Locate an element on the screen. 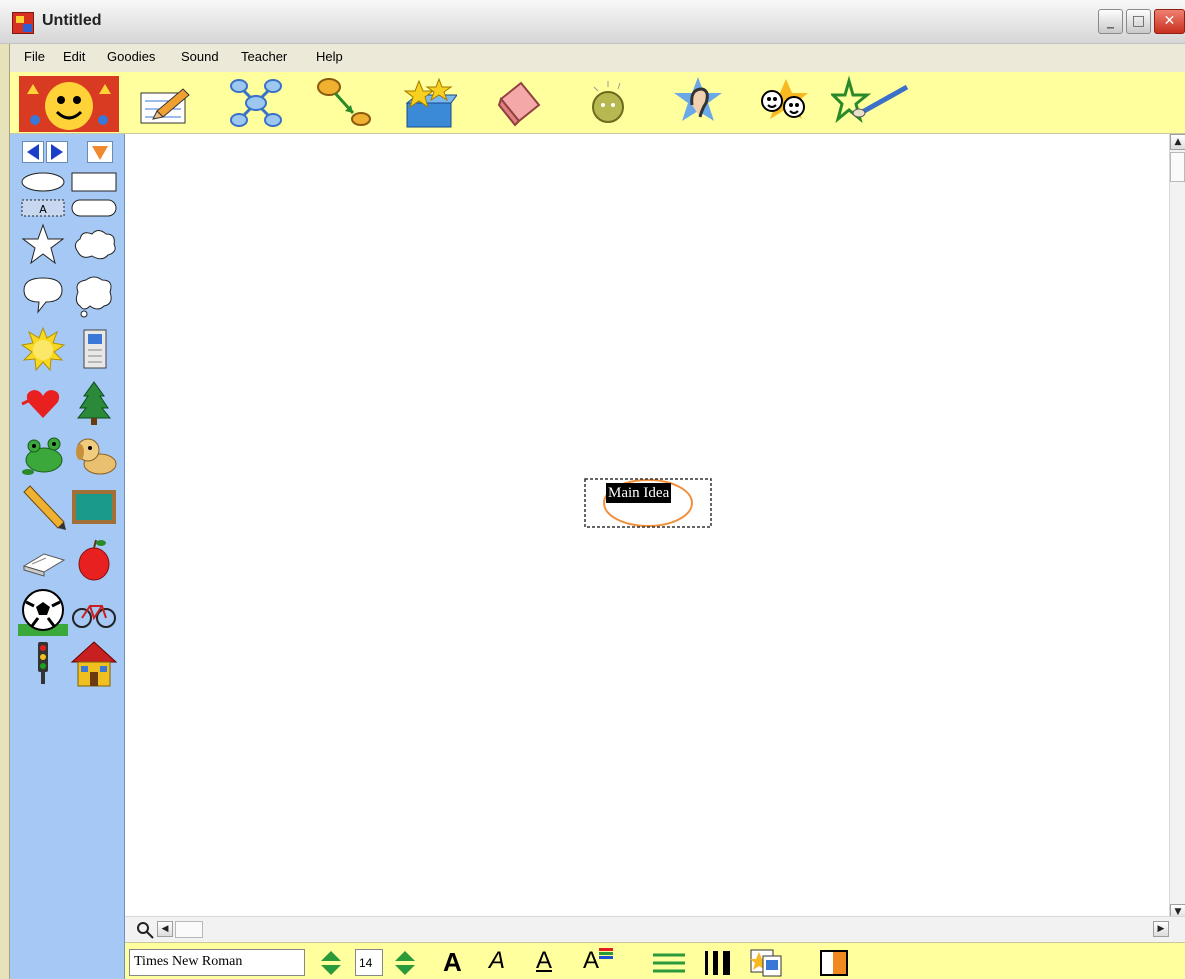  chalkboard-icon is located at coordinates (94, 507).